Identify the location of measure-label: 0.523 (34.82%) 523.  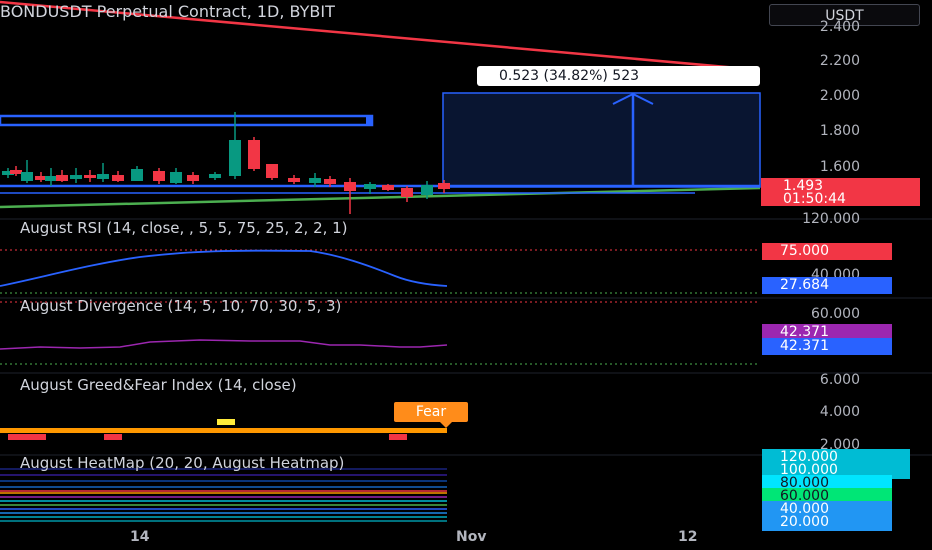
(618, 76).